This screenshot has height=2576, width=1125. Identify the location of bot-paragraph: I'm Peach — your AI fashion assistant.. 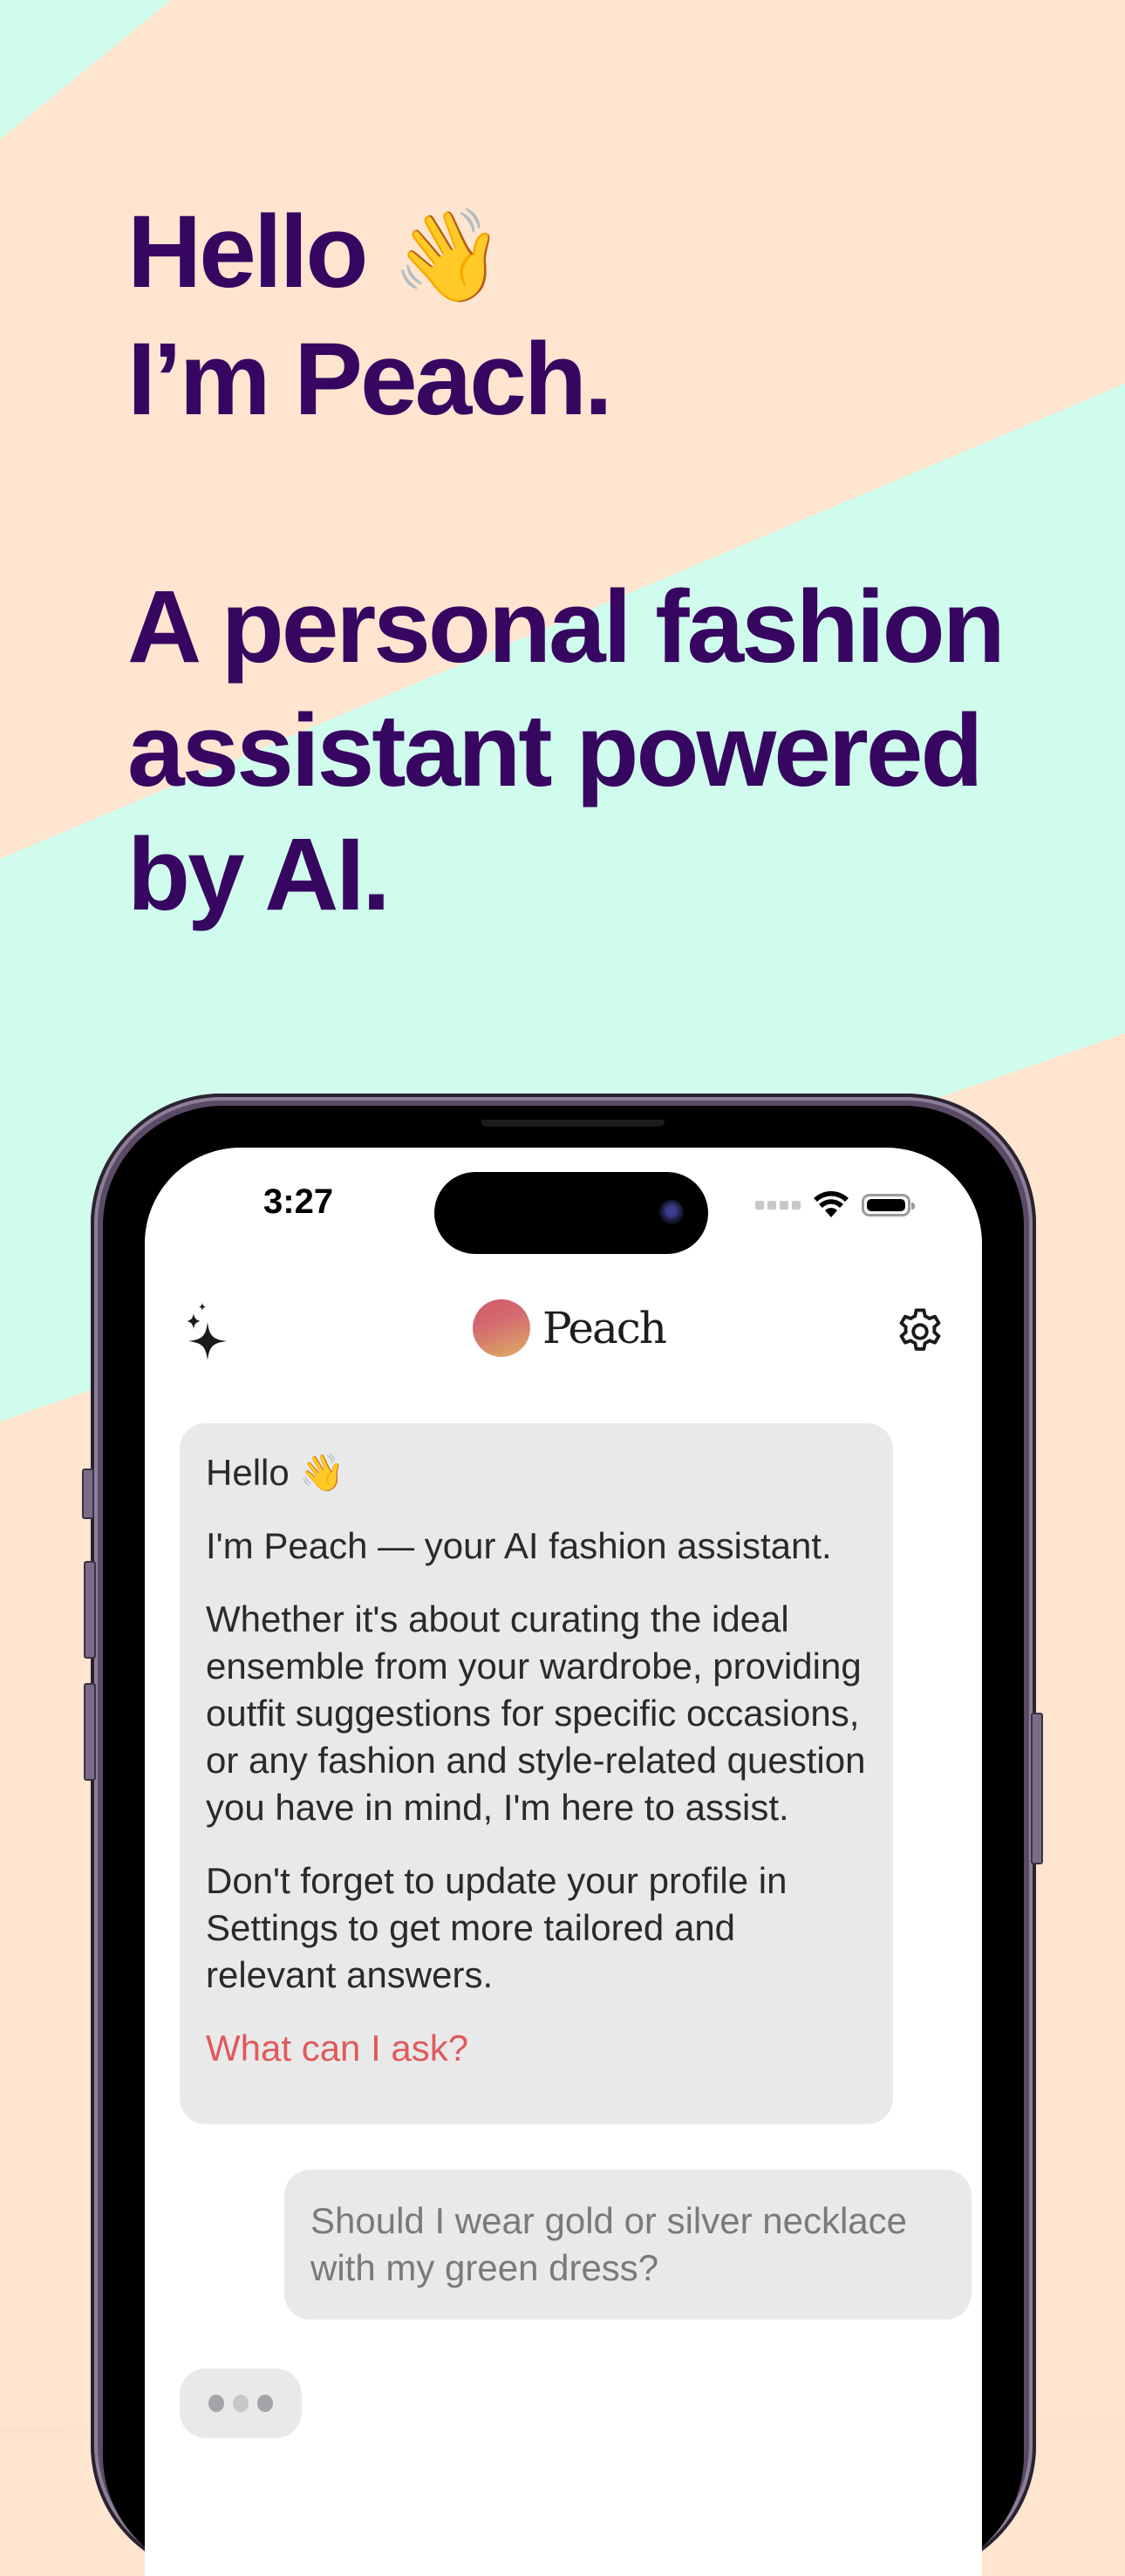
(519, 1546).